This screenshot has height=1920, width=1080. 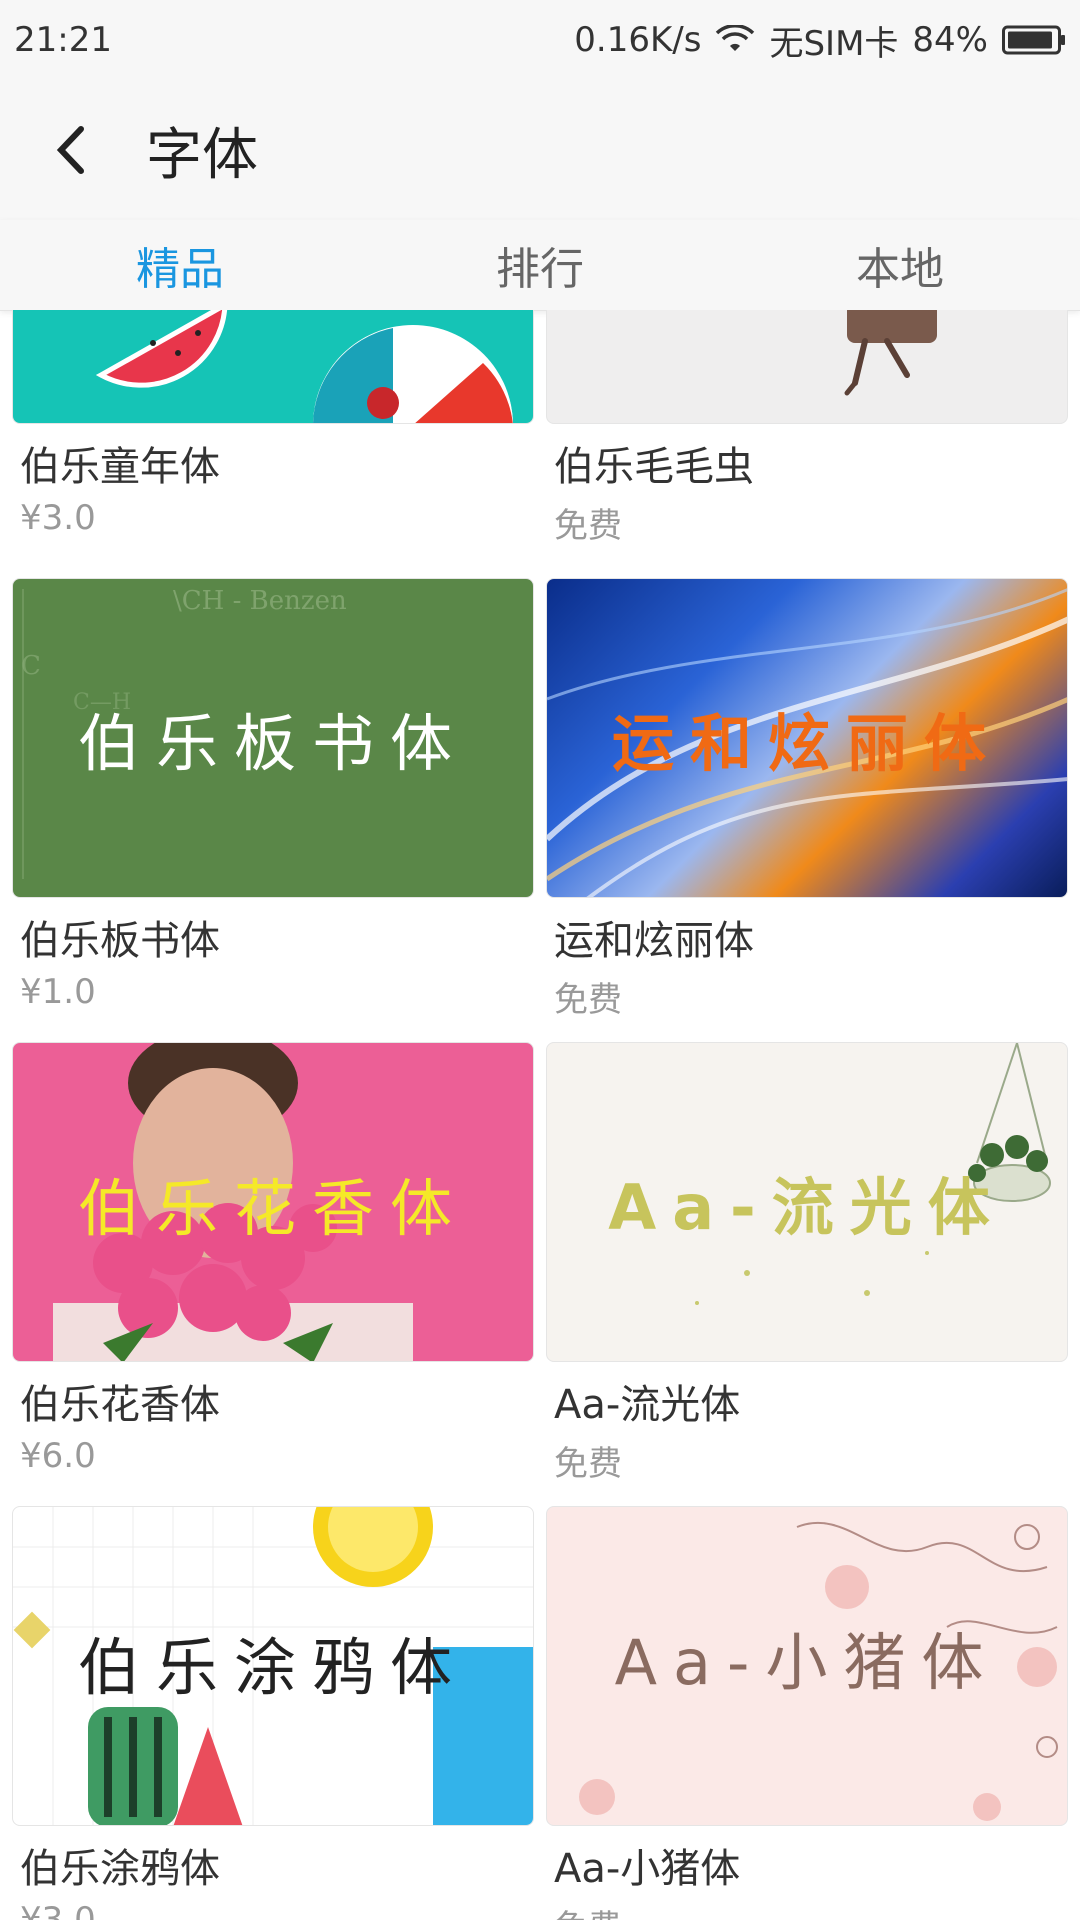 I want to click on font-thumbnail: Aa-流光体, so click(x=807, y=1202).